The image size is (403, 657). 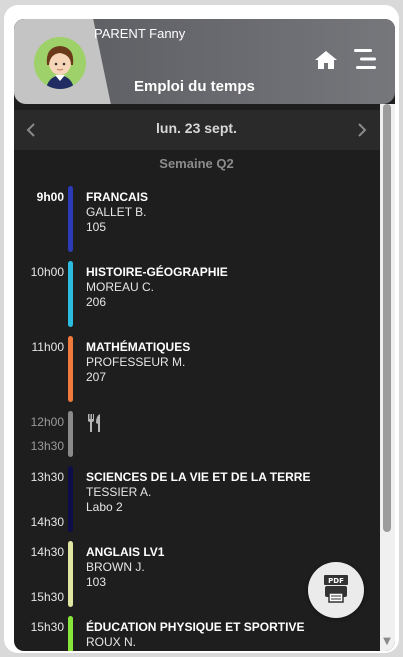 What do you see at coordinates (194, 86) in the screenshot?
I see `page-title: Emploi du temps` at bounding box center [194, 86].